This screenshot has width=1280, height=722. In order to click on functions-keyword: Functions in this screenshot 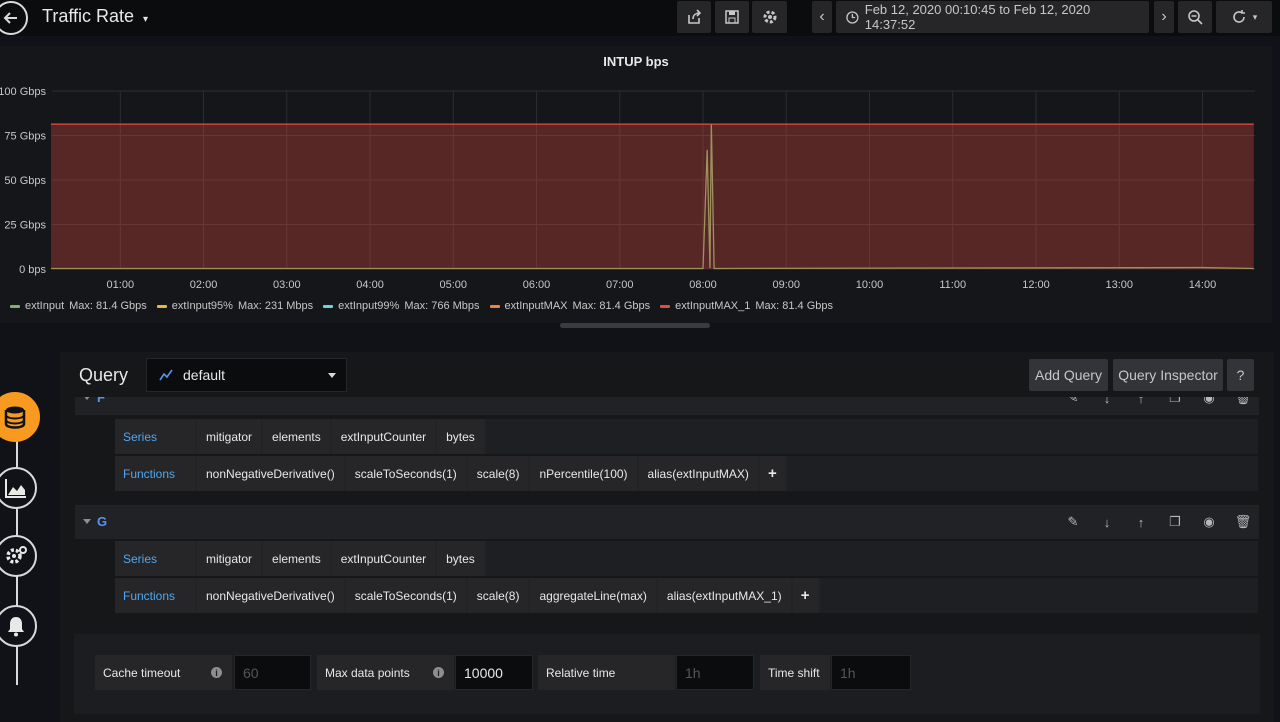, I will do `click(155, 595)`.